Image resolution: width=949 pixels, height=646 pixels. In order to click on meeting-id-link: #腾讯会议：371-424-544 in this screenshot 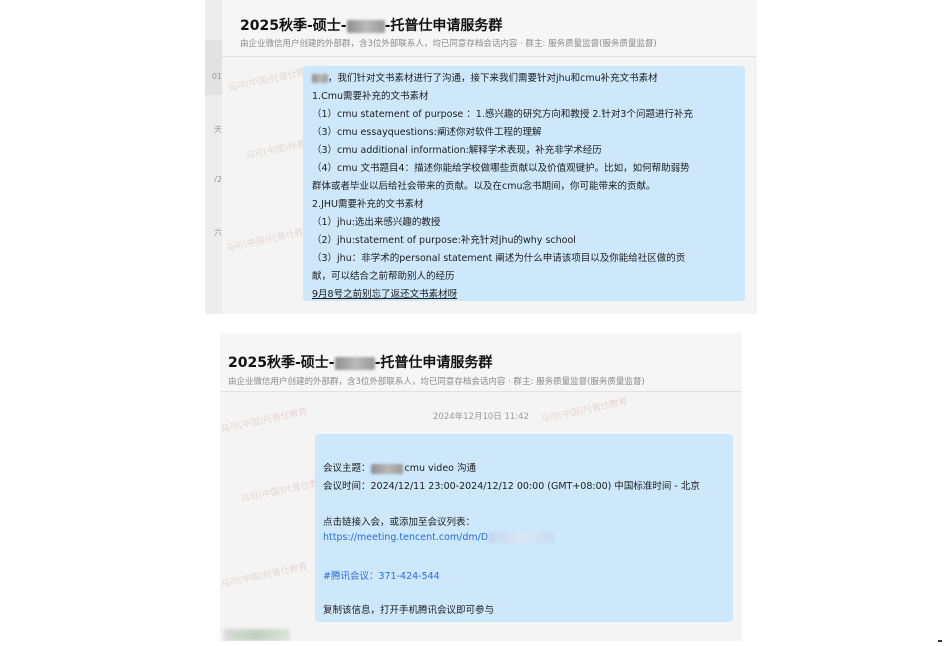, I will do `click(381, 575)`.